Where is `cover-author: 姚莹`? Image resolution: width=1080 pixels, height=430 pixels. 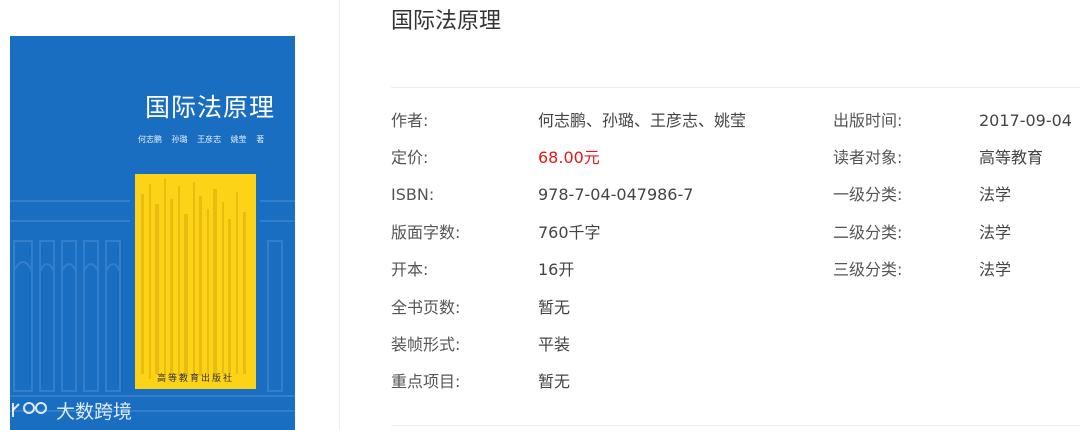 cover-author: 姚莹 is located at coordinates (238, 139).